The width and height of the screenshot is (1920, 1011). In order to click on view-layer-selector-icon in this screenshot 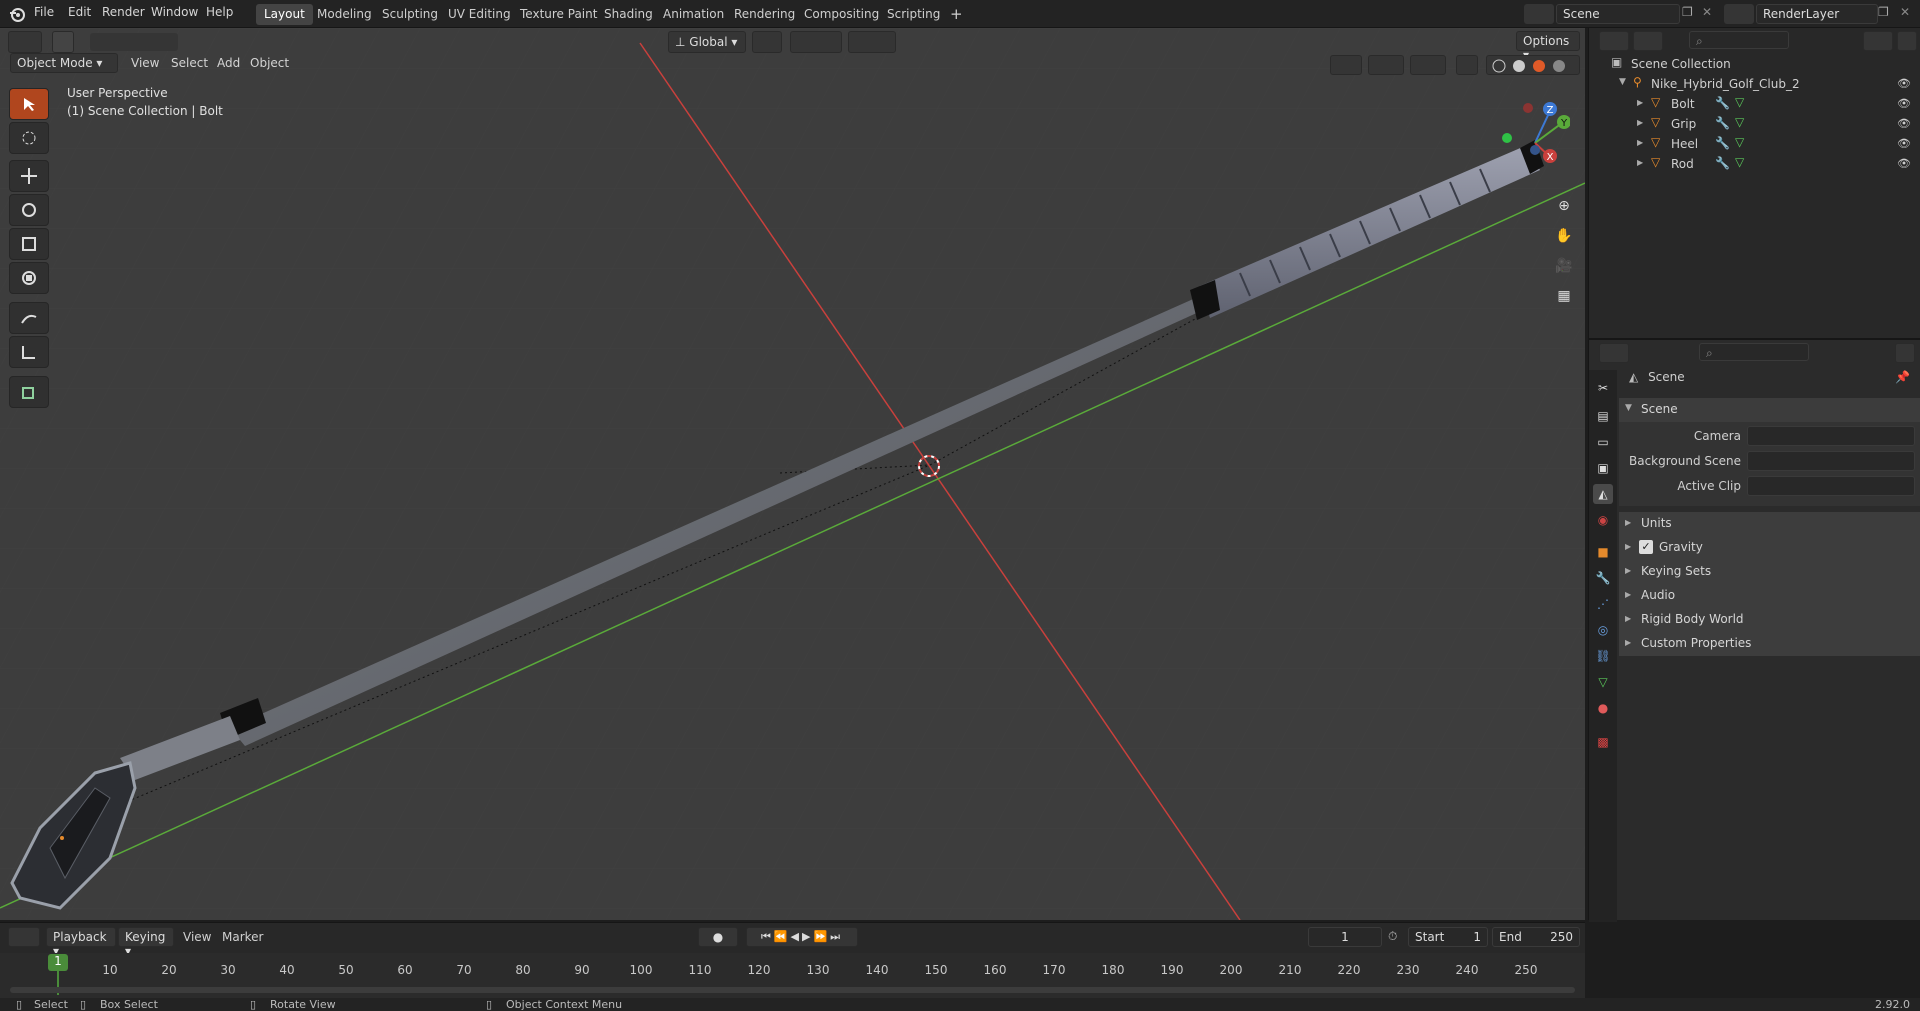, I will do `click(1739, 14)`.